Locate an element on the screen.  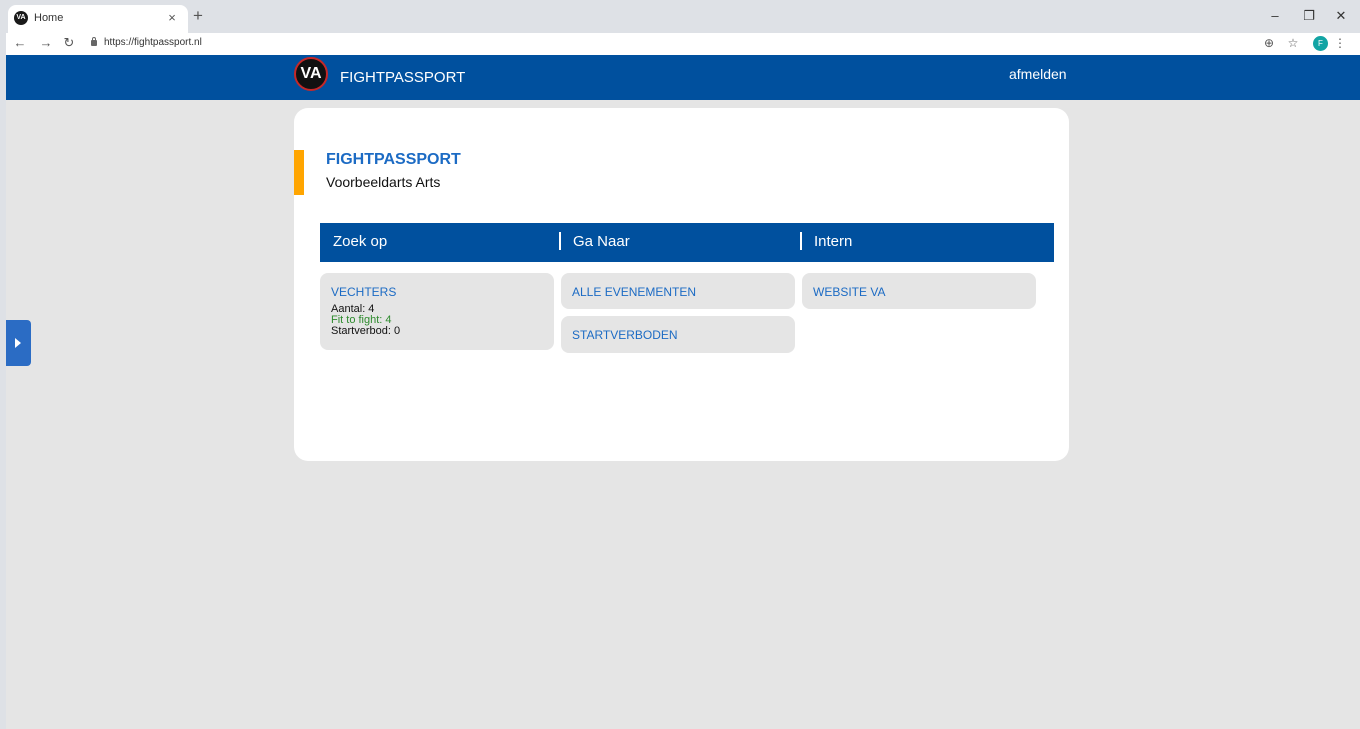
tile-website-va: WEBSITE VA is located at coordinates (919, 291).